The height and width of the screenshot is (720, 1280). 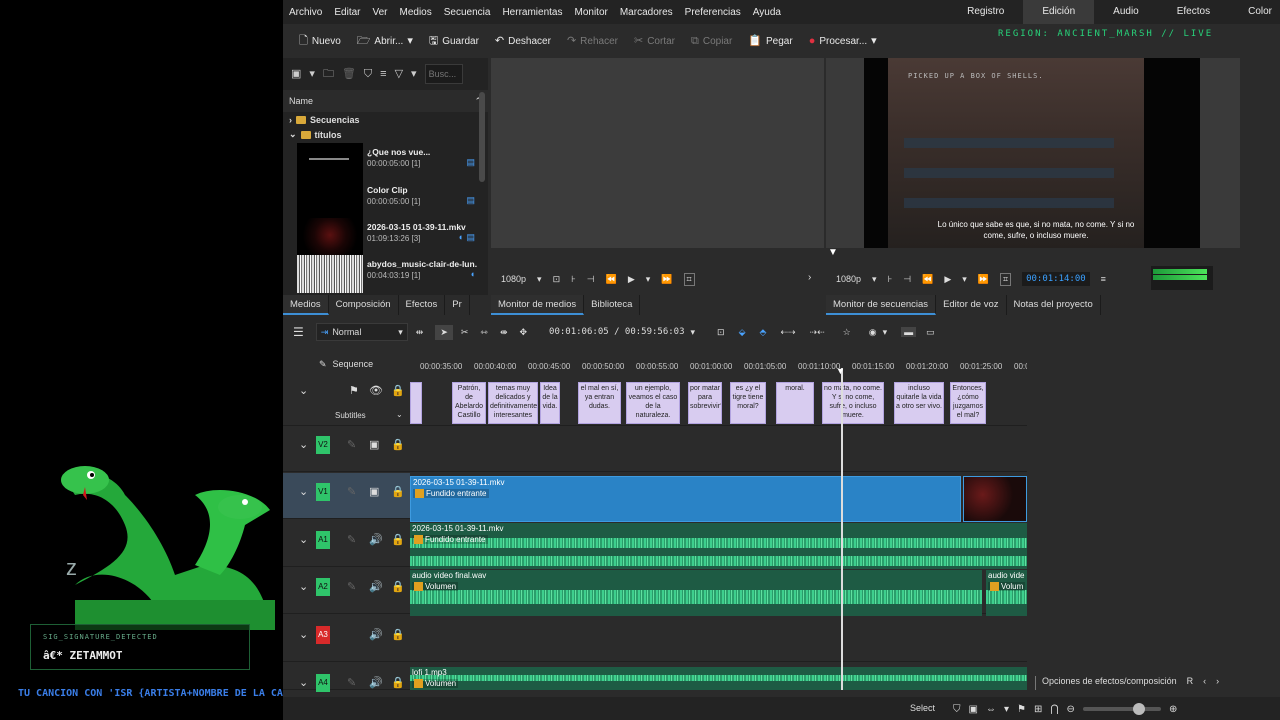 What do you see at coordinates (465, 332) in the screenshot?
I see `razor-tool-icon: ✂` at bounding box center [465, 332].